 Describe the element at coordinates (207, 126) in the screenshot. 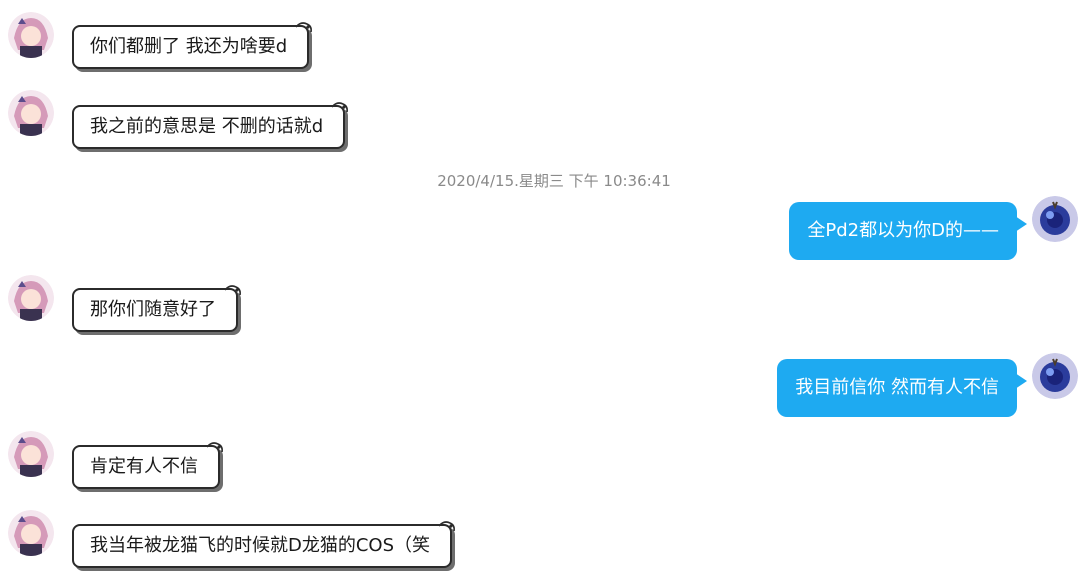

I see `message-text: 我之前的意思是 不删的话就d` at that location.